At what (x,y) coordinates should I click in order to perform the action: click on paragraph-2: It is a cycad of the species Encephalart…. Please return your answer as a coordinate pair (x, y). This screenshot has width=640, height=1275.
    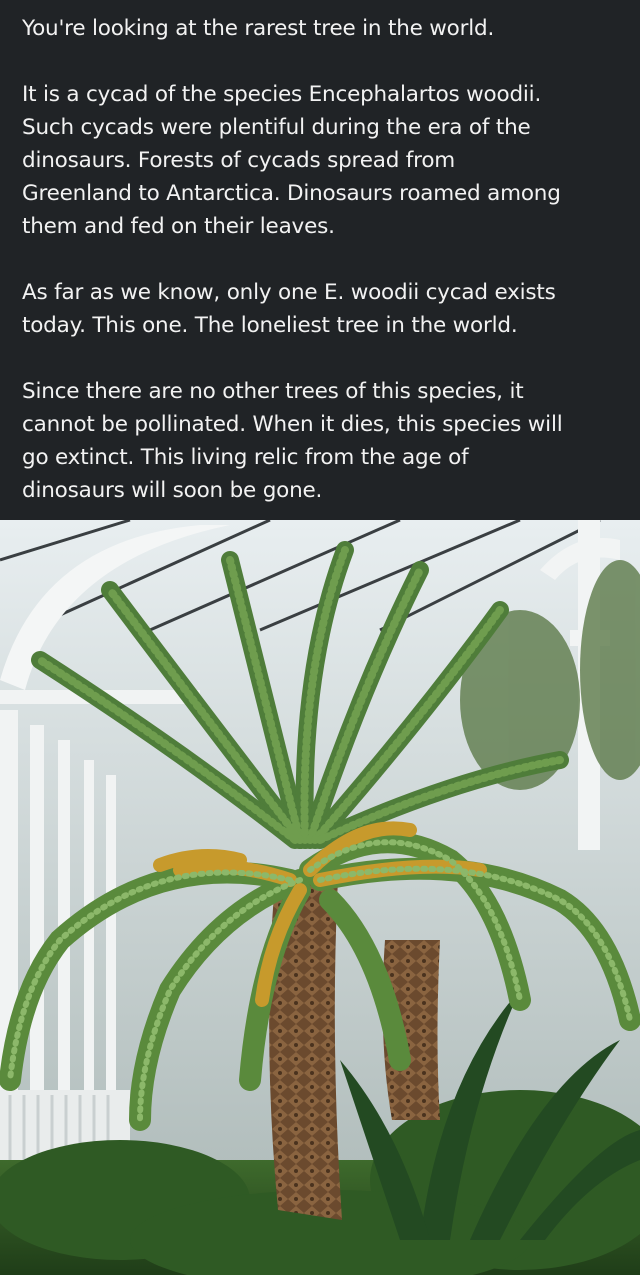
    Looking at the image, I should click on (323, 160).